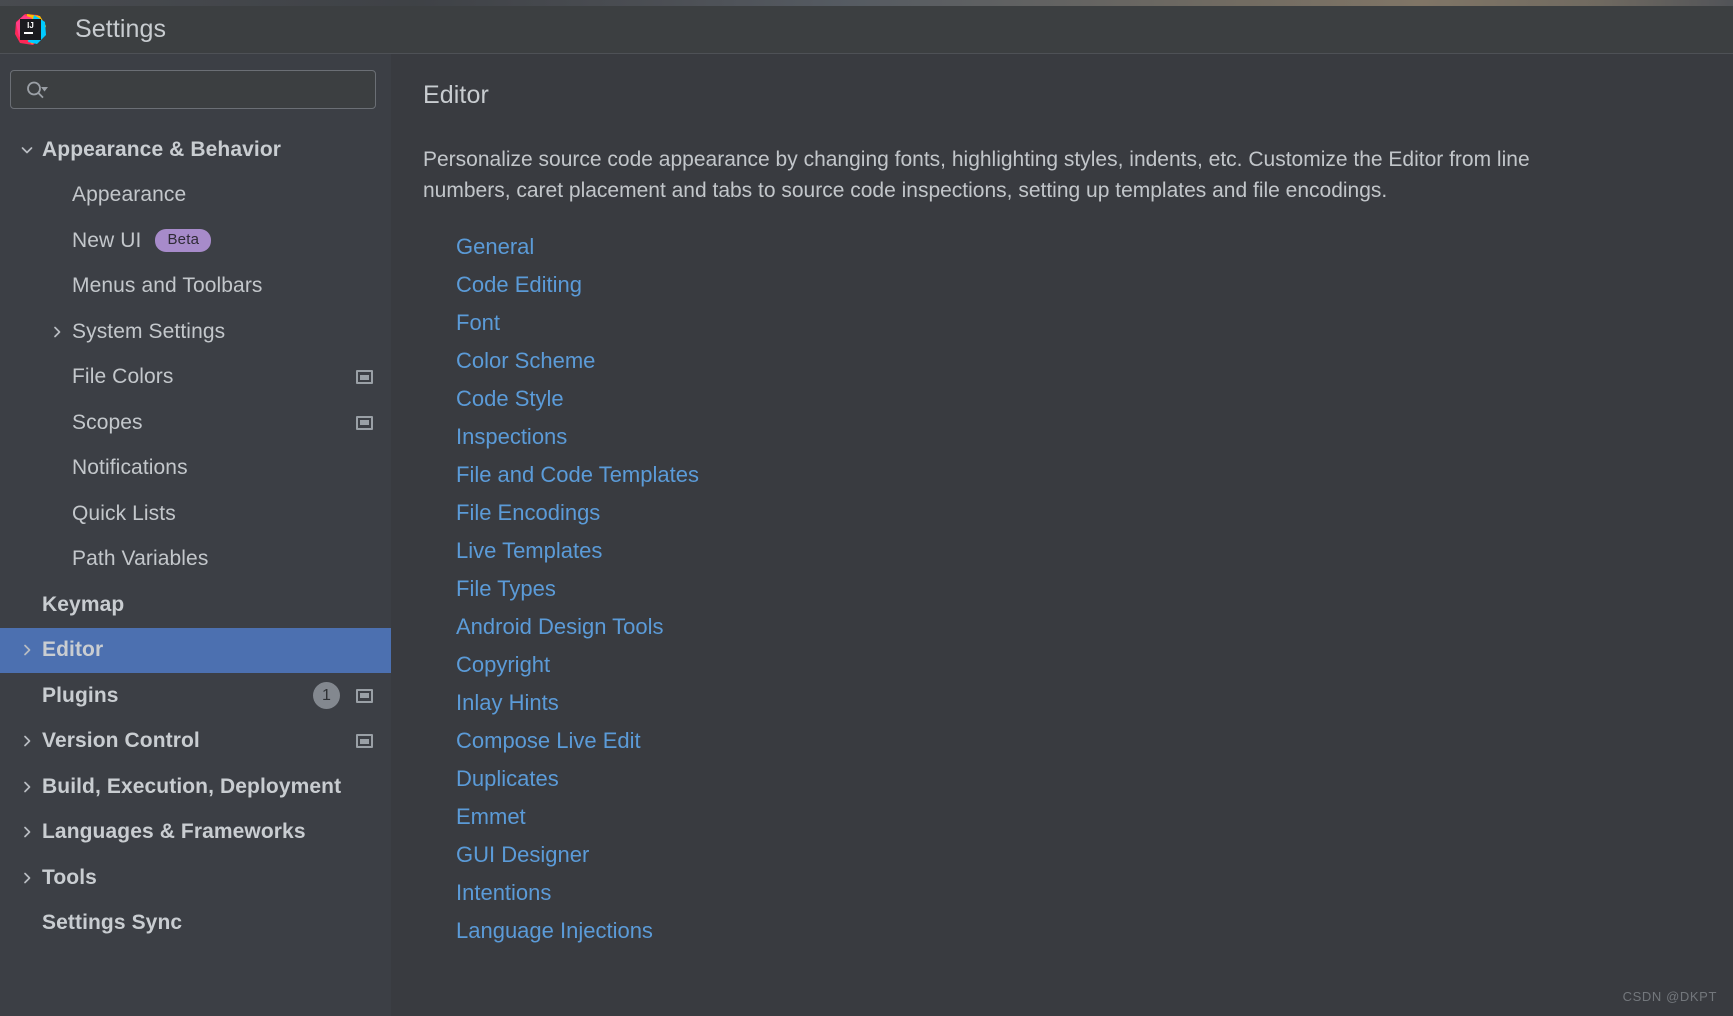 This screenshot has width=1733, height=1016. I want to click on settings-link-color-scheme: Color Scheme, so click(525, 361).